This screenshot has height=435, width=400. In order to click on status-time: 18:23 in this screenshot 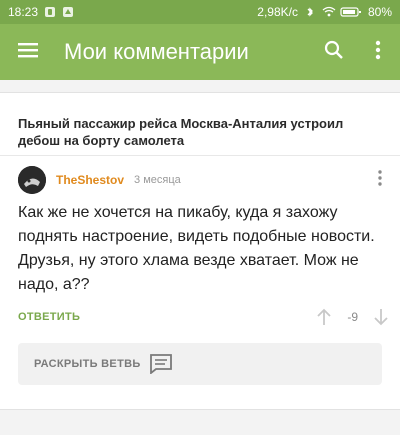, I will do `click(23, 12)`.